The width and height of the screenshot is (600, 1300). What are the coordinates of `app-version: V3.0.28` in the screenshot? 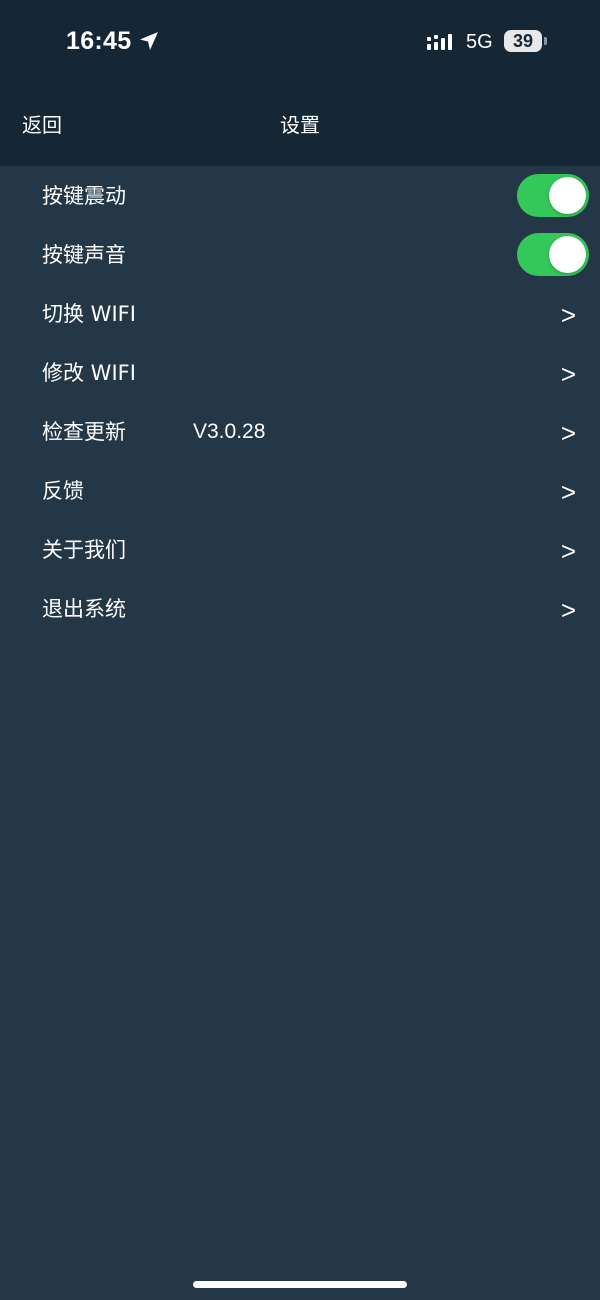 It's located at (229, 431).